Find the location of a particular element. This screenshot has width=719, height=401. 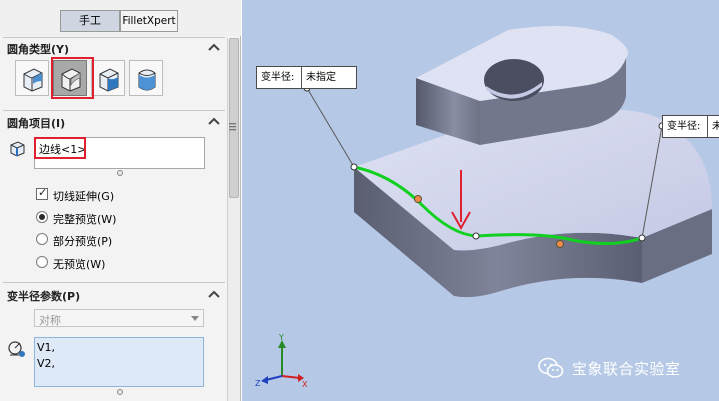

edge-selection-icon is located at coordinates (17, 149).